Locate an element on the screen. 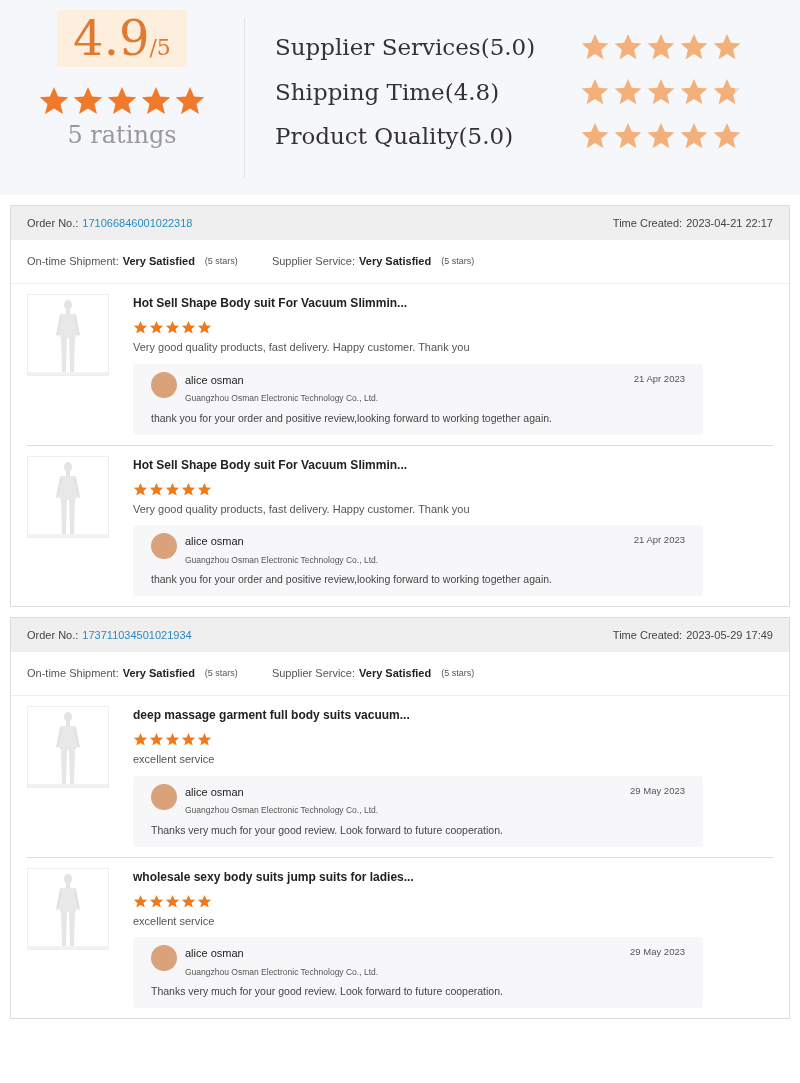  category-label: Product Quality(5.0) is located at coordinates (395, 136).